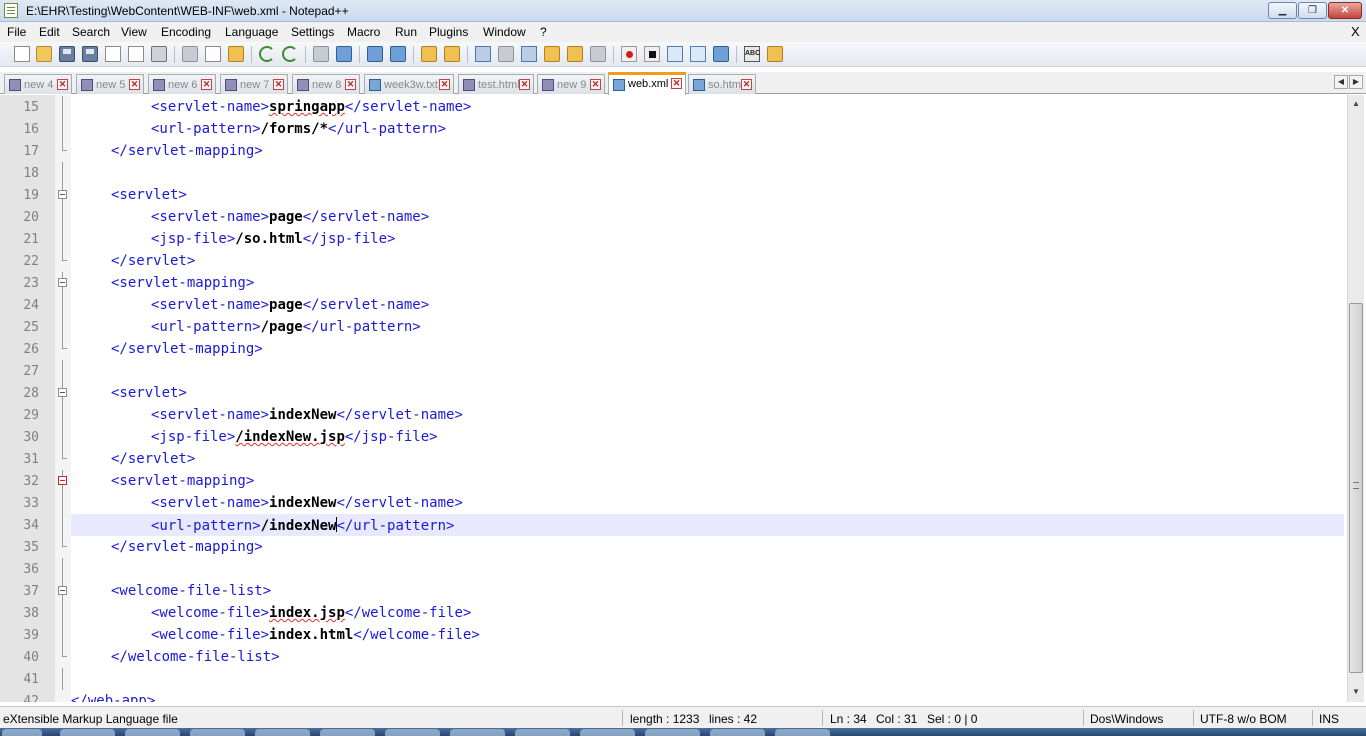  Describe the element at coordinates (344, 54) in the screenshot. I see `replace-icon` at that location.